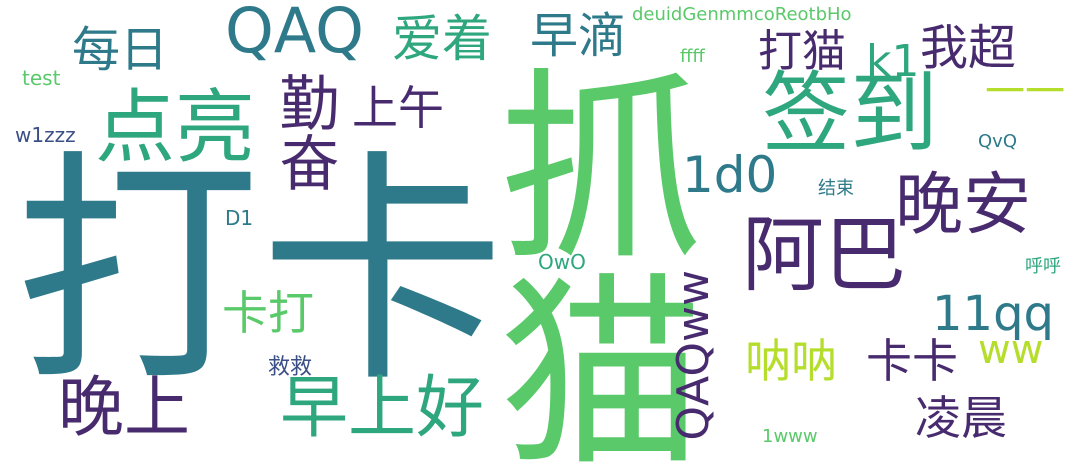  I want to click on word-qiangwen: 勤奋, so click(304, 132).